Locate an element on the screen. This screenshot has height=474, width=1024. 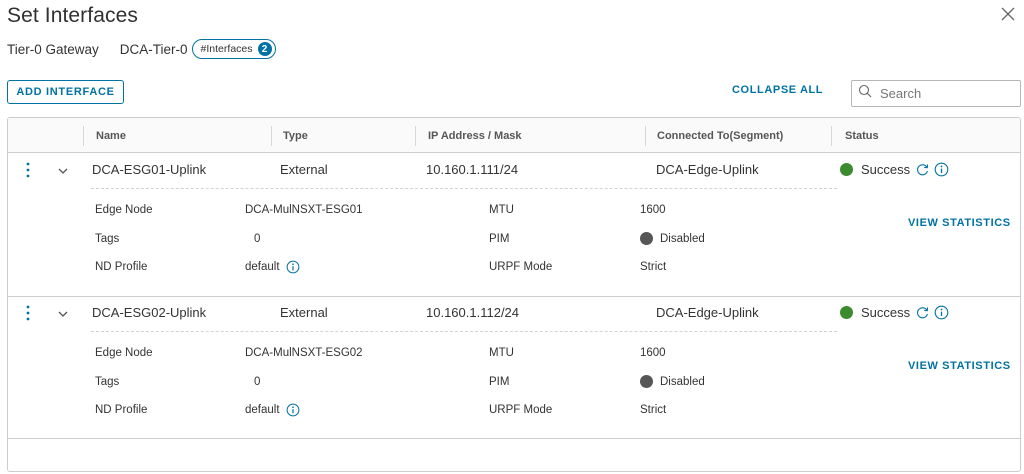
gateway-type-label: Tier-0 Gateway is located at coordinates (53, 49).